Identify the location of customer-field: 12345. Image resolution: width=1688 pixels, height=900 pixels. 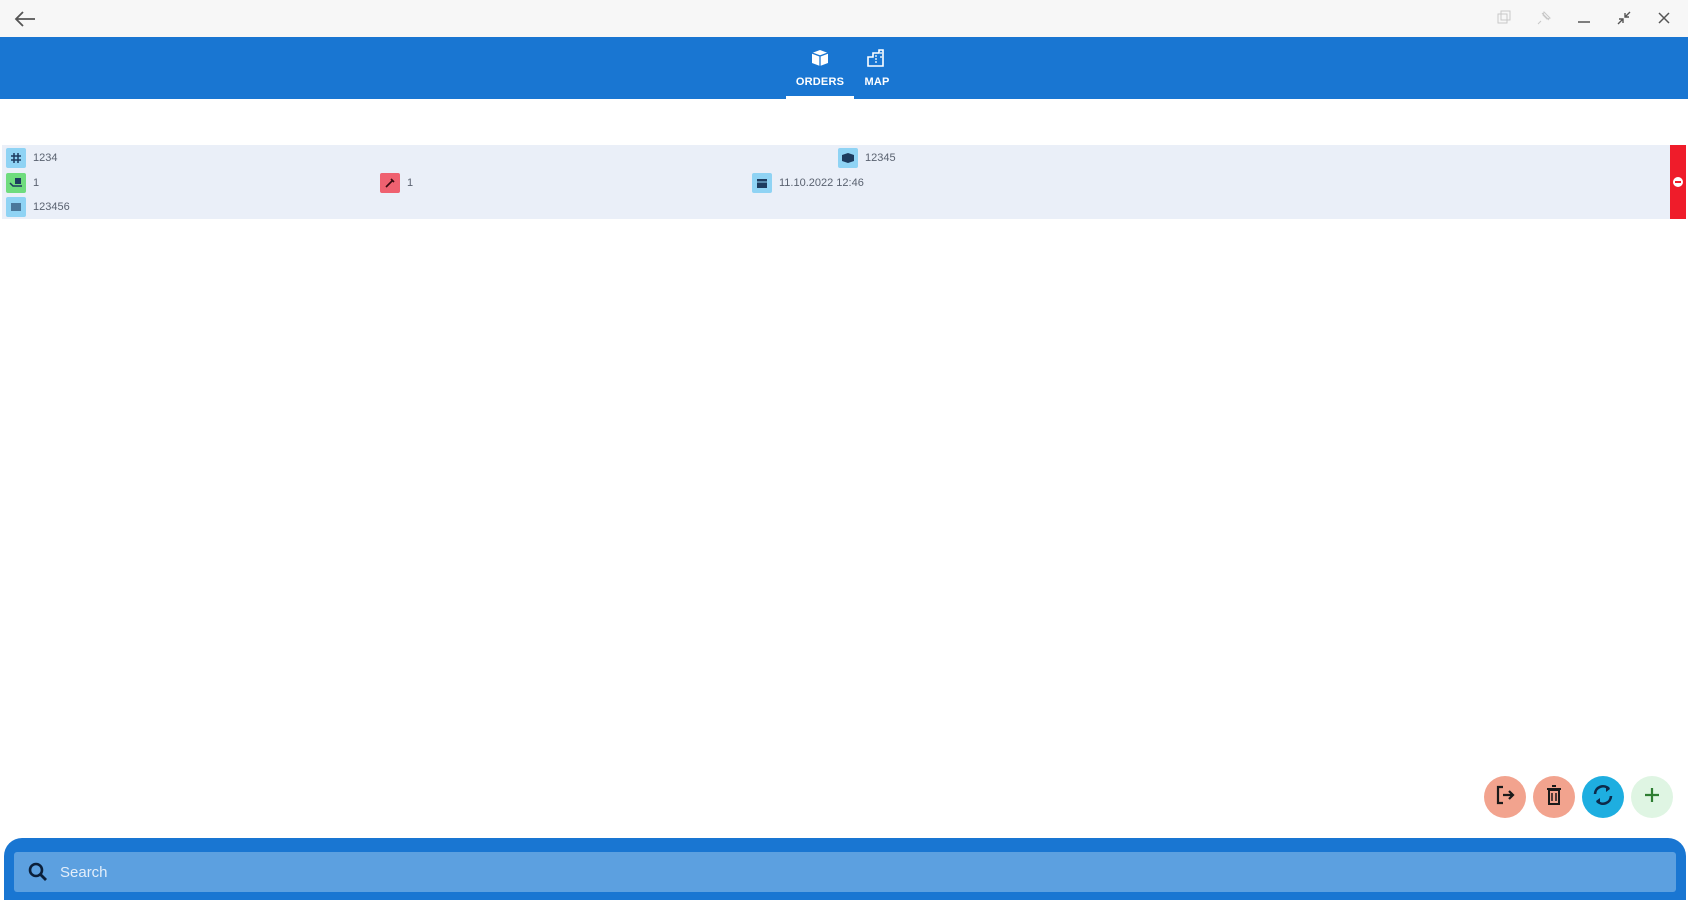
(867, 158).